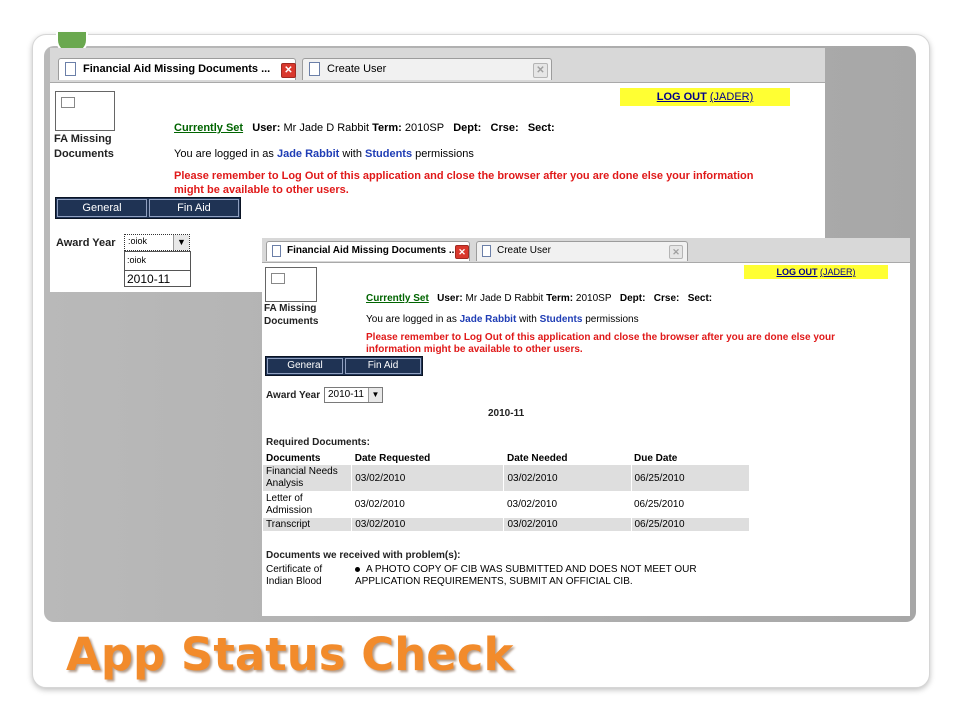 The image size is (960, 720). I want to click on dropdown-option: :oiok, so click(157, 261).